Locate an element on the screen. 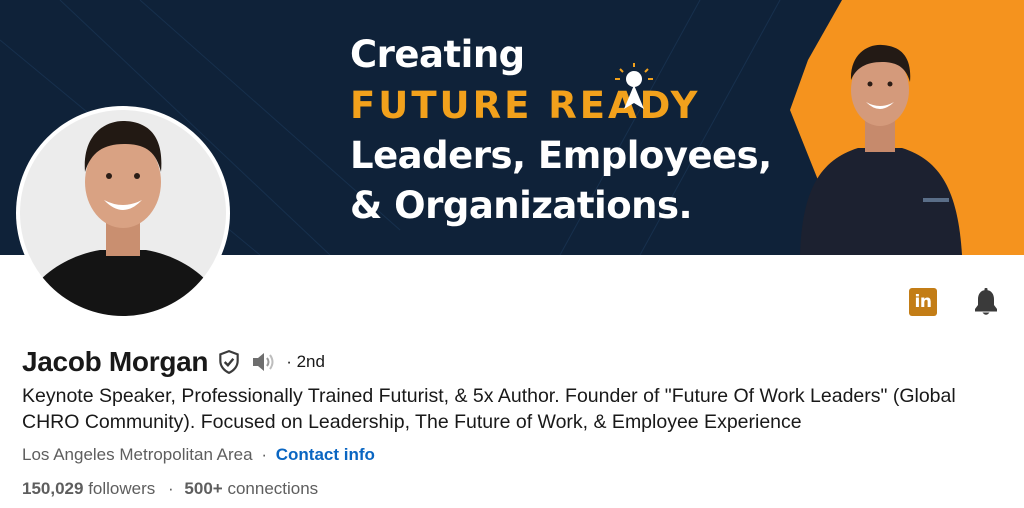 The width and height of the screenshot is (1024, 508). bell-icon-graphic is located at coordinates (986, 301).